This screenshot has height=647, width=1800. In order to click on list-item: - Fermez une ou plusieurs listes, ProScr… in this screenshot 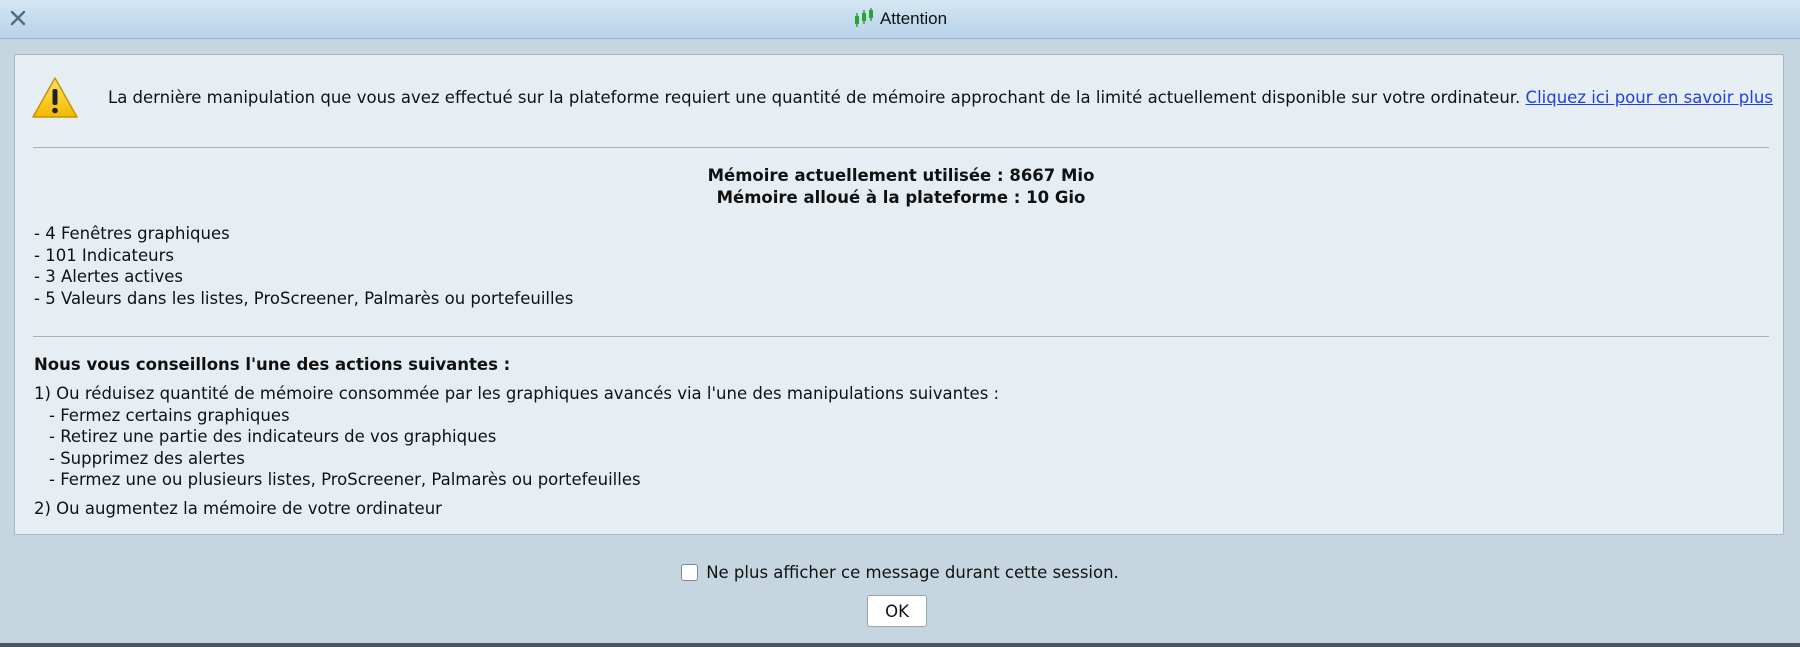, I will do `click(345, 479)`.